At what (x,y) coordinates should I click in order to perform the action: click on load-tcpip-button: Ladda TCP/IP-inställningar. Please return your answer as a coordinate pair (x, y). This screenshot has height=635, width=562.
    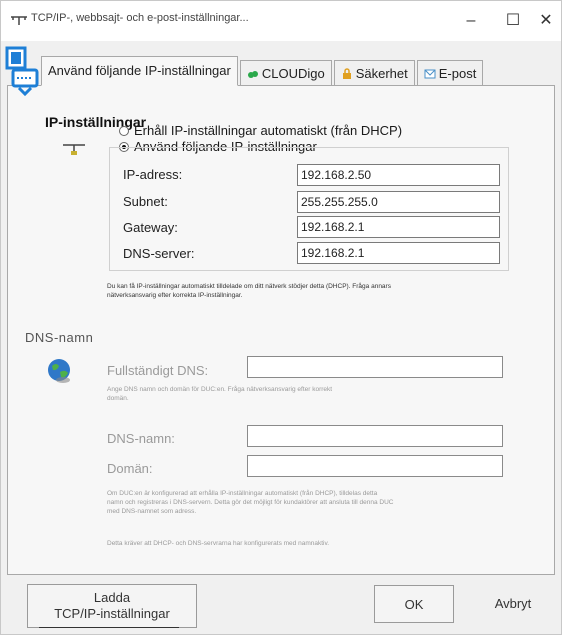
    Looking at the image, I should click on (112, 606).